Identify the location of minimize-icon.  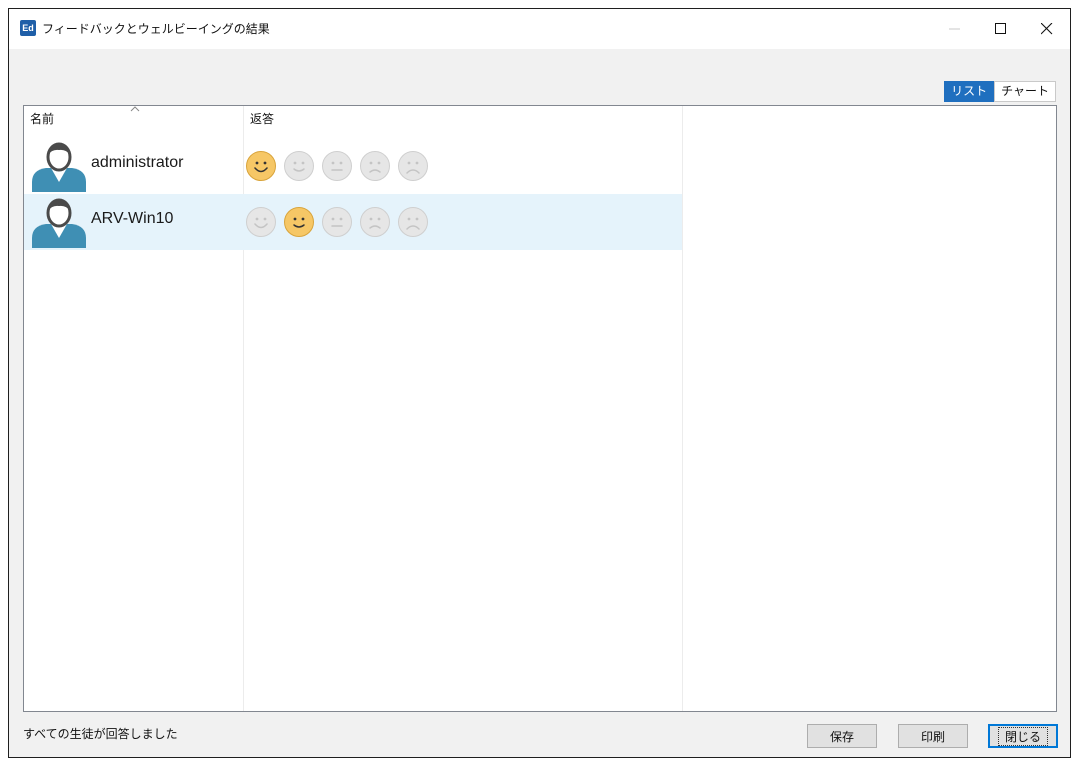
(954, 29).